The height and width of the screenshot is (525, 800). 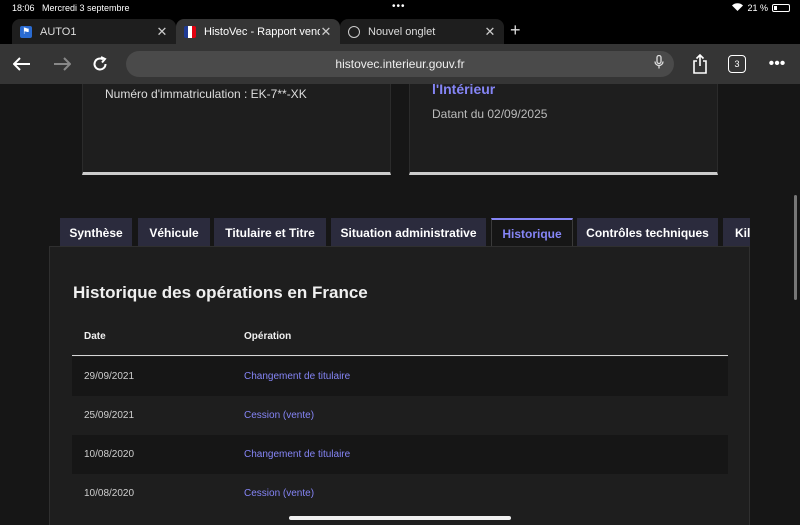 What do you see at coordinates (738, 8) in the screenshot?
I see `wifi-icon` at bounding box center [738, 8].